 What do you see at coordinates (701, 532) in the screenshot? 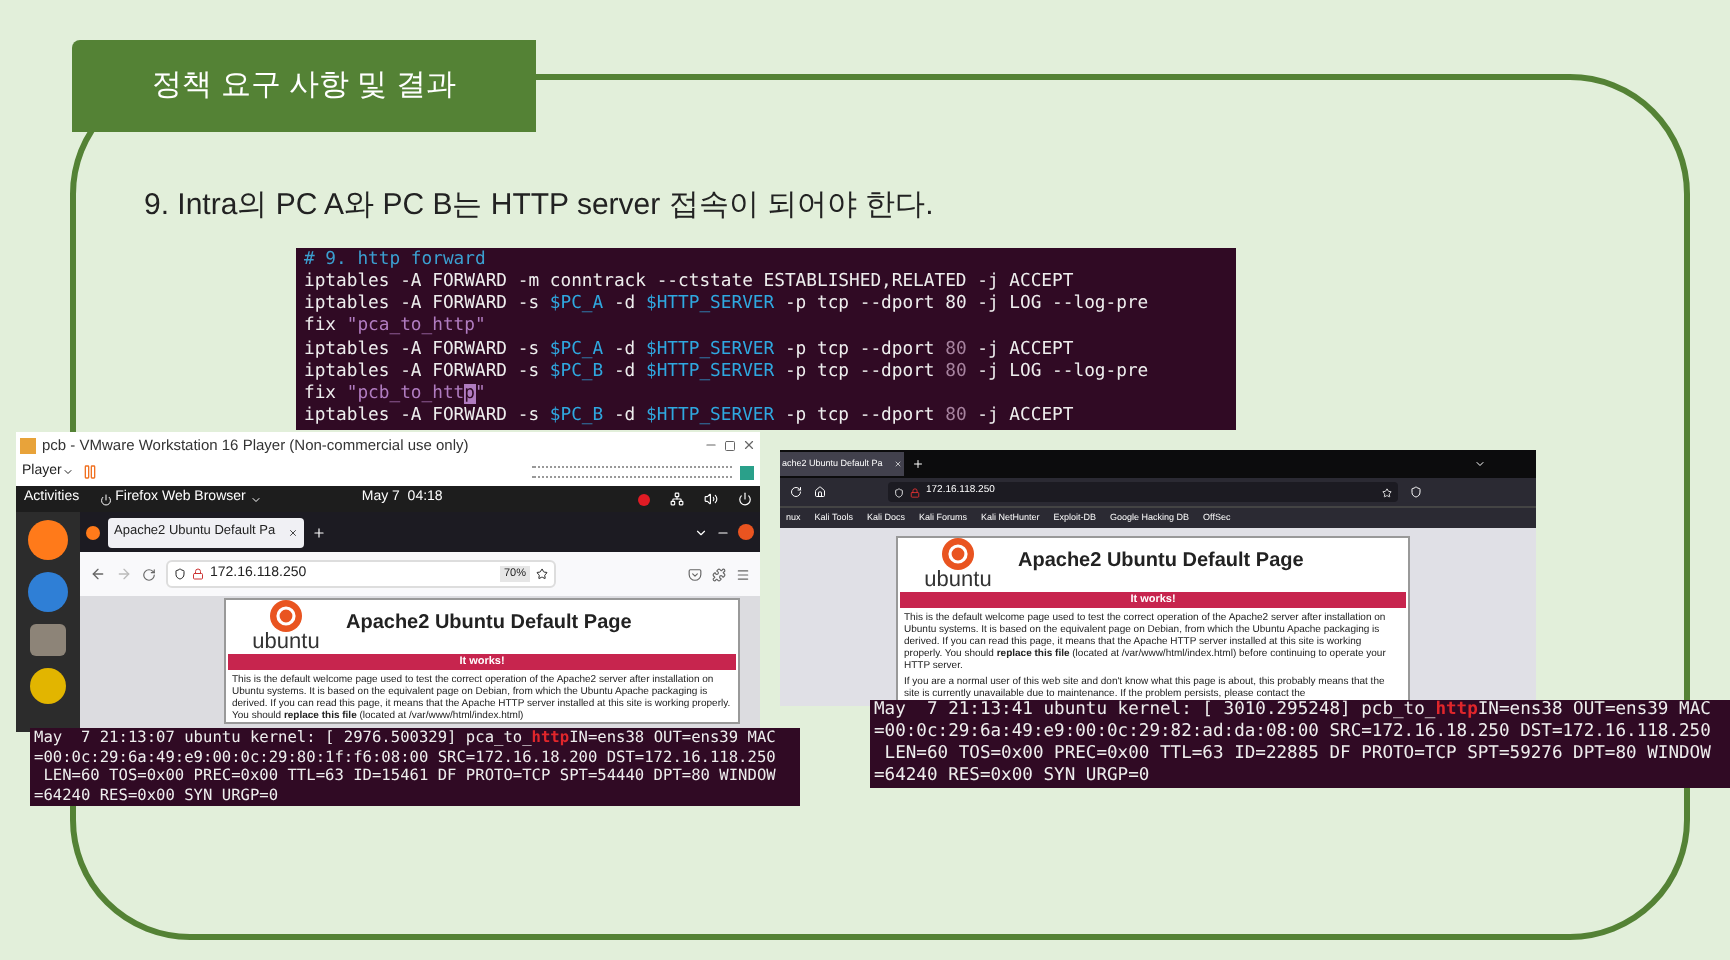
I see `tab-list-icon` at bounding box center [701, 532].